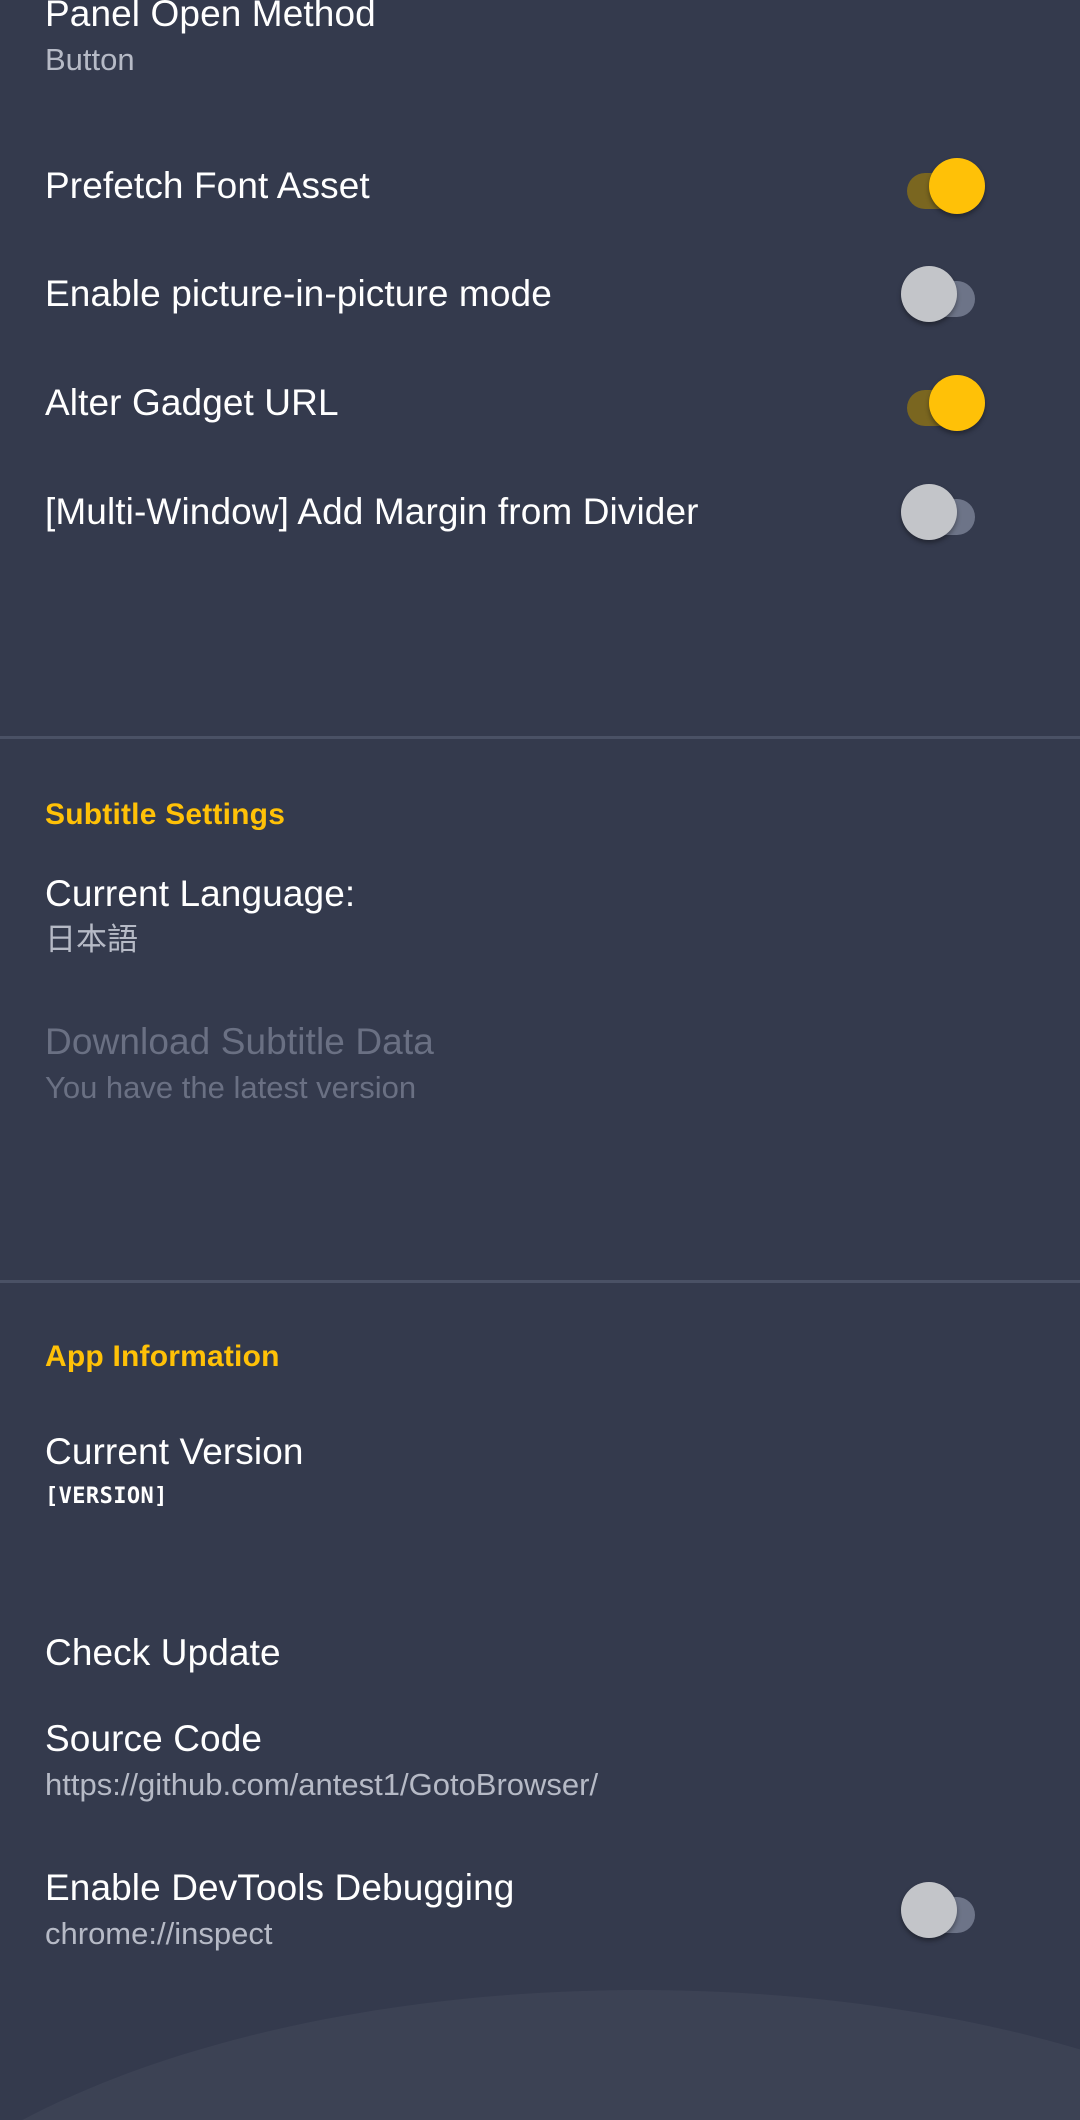  I want to click on setting-value-source-code-url: https://github.com/antest1/GotoBrowser/, so click(322, 1785).